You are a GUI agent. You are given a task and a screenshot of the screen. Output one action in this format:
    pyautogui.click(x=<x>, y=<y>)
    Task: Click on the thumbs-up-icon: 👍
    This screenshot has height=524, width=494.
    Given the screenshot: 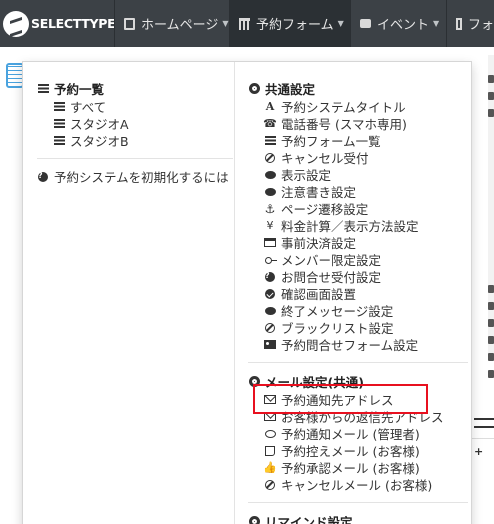 What is the action you would take?
    pyautogui.click(x=270, y=467)
    